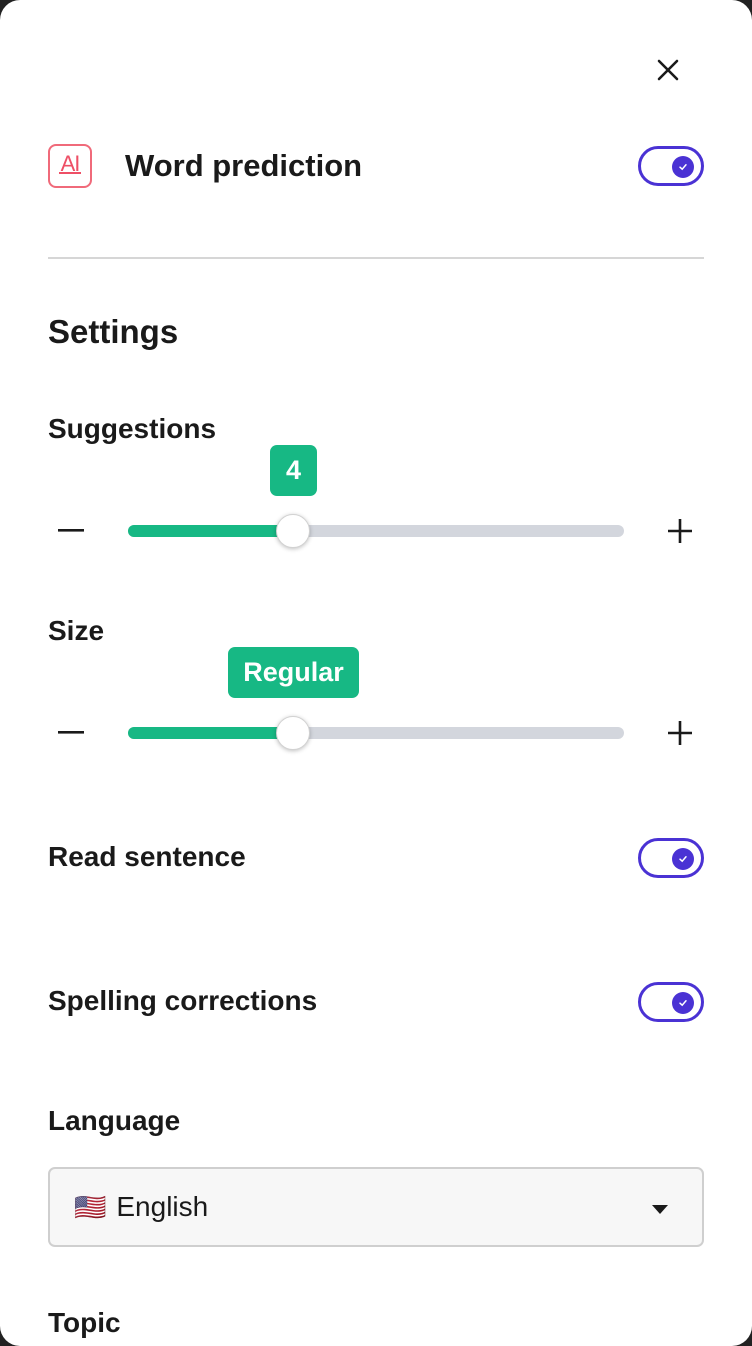 The height and width of the screenshot is (1346, 752). I want to click on size-decrease-button, so click(71, 733).